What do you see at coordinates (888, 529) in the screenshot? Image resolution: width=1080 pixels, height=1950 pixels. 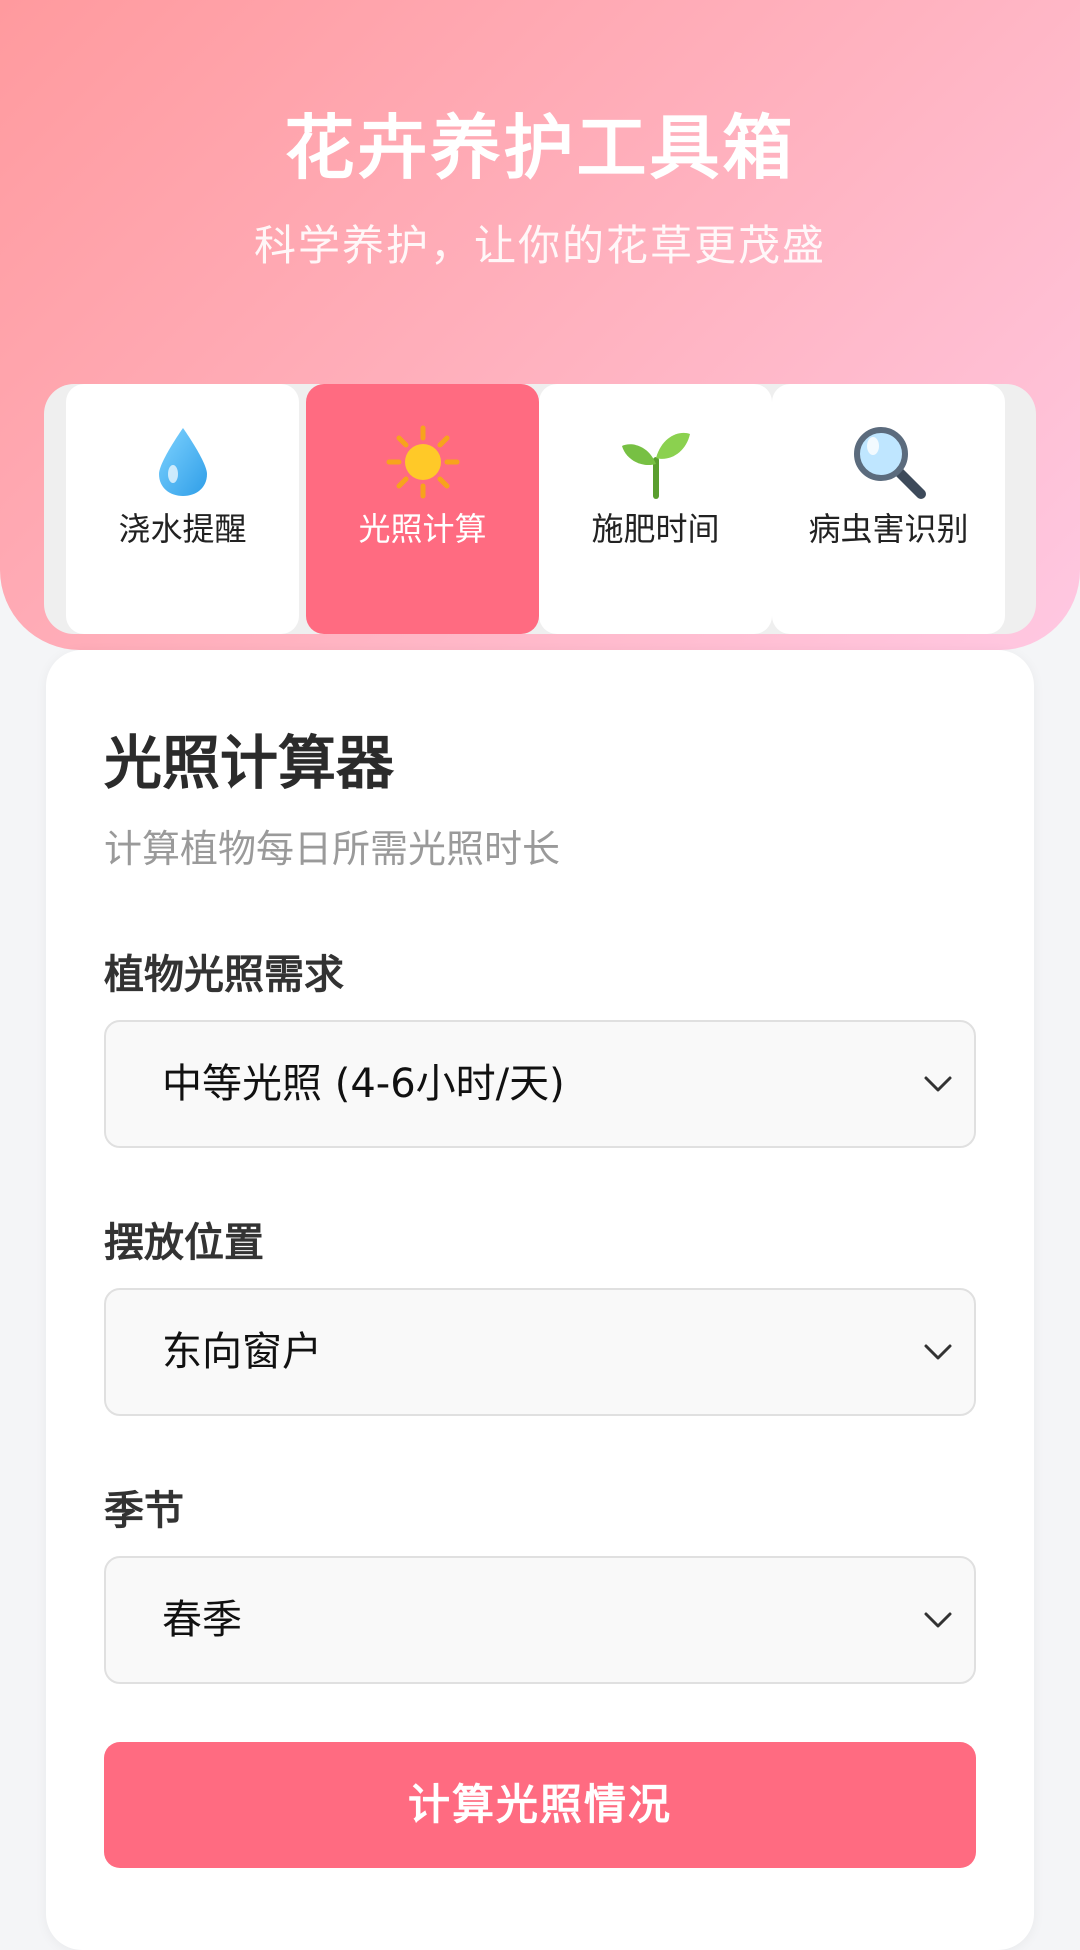 I see `tab-label: 病虫害识别` at bounding box center [888, 529].